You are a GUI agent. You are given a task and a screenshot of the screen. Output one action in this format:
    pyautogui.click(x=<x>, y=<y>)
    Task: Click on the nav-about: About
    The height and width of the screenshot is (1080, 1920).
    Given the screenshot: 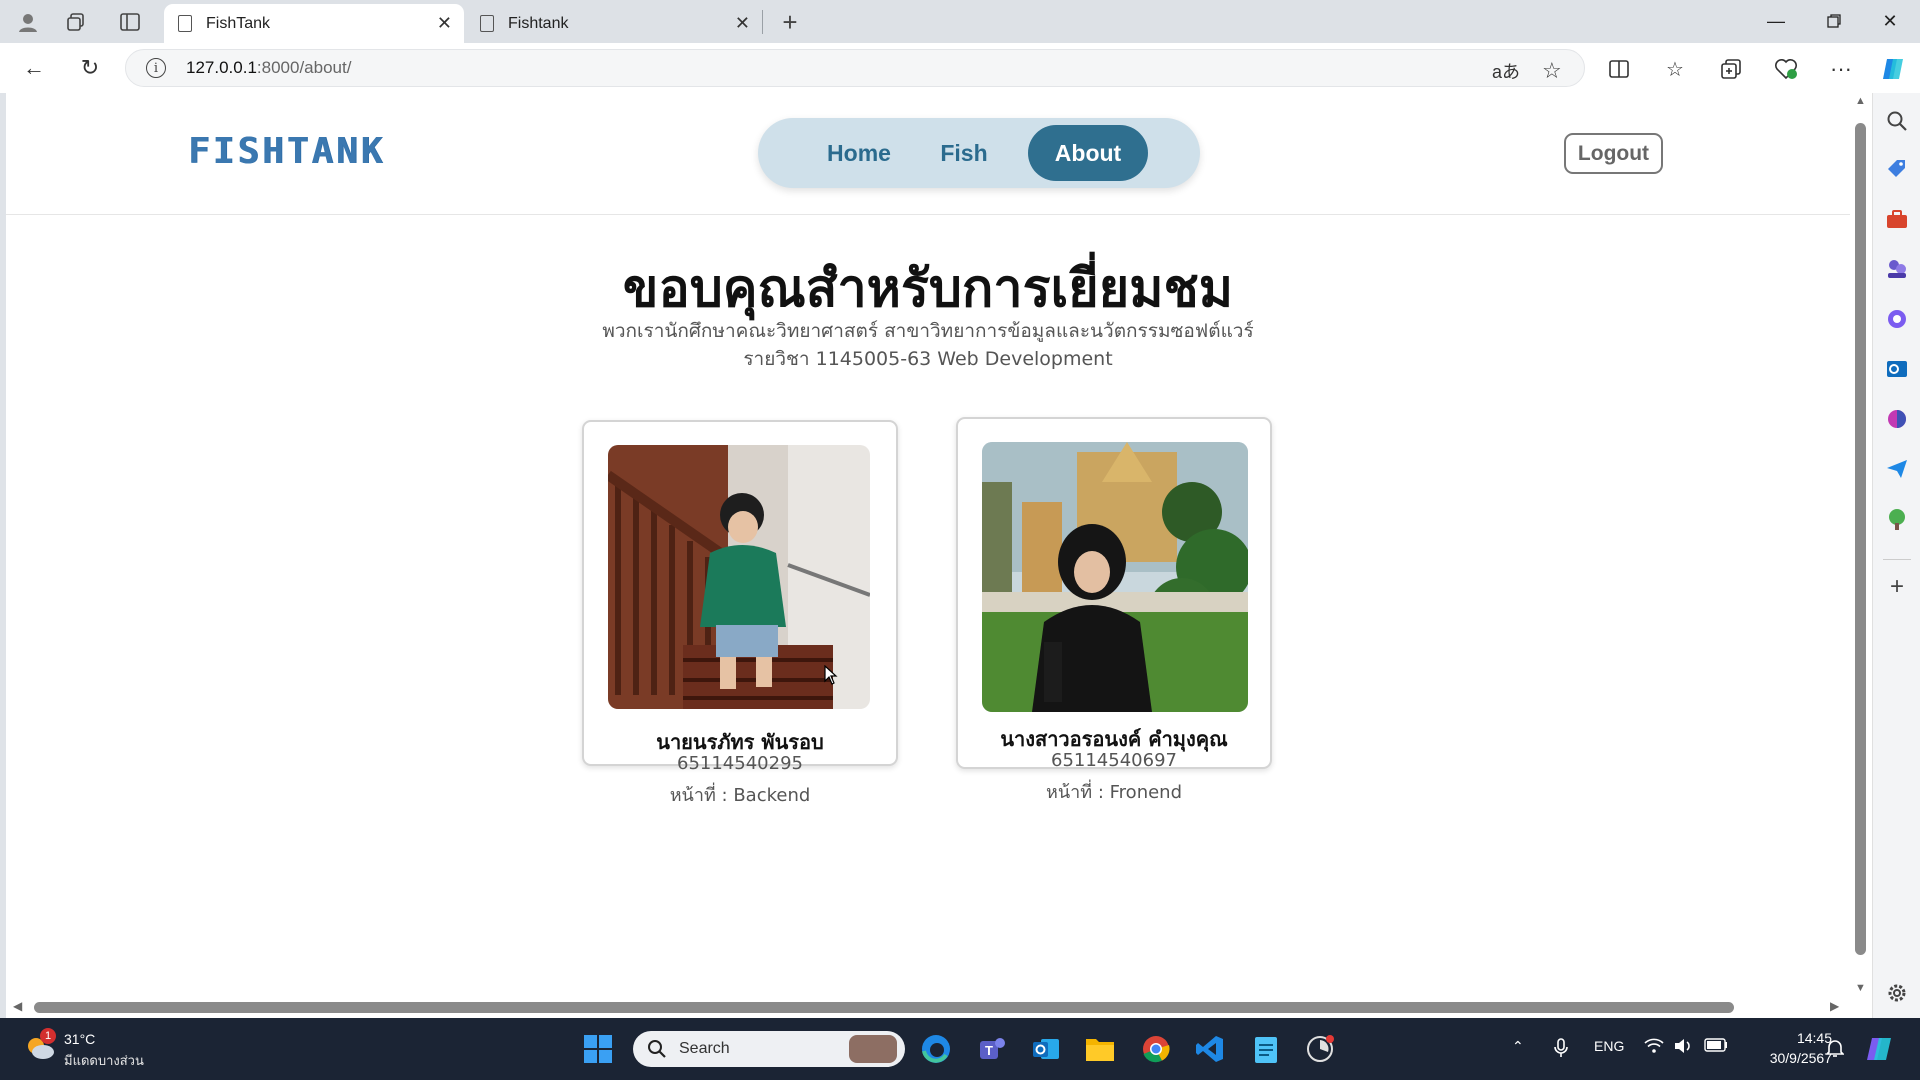 What is the action you would take?
    pyautogui.click(x=1088, y=153)
    